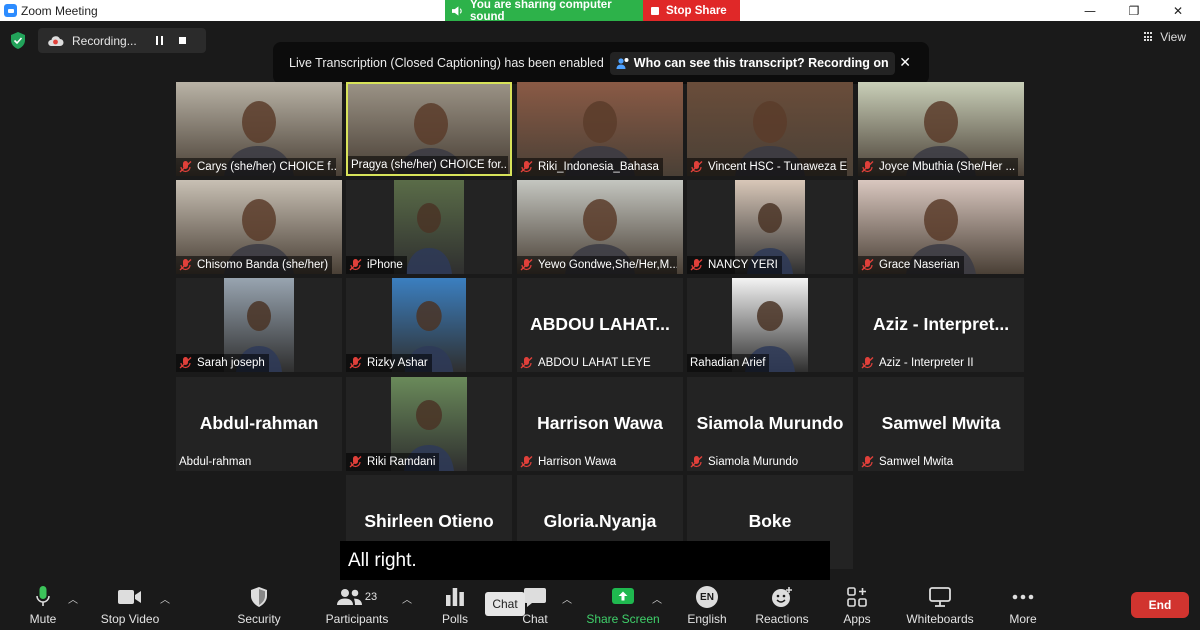 This screenshot has width=1200, height=630. What do you see at coordinates (1178, 10) in the screenshot?
I see `close-window-button: ✕` at bounding box center [1178, 10].